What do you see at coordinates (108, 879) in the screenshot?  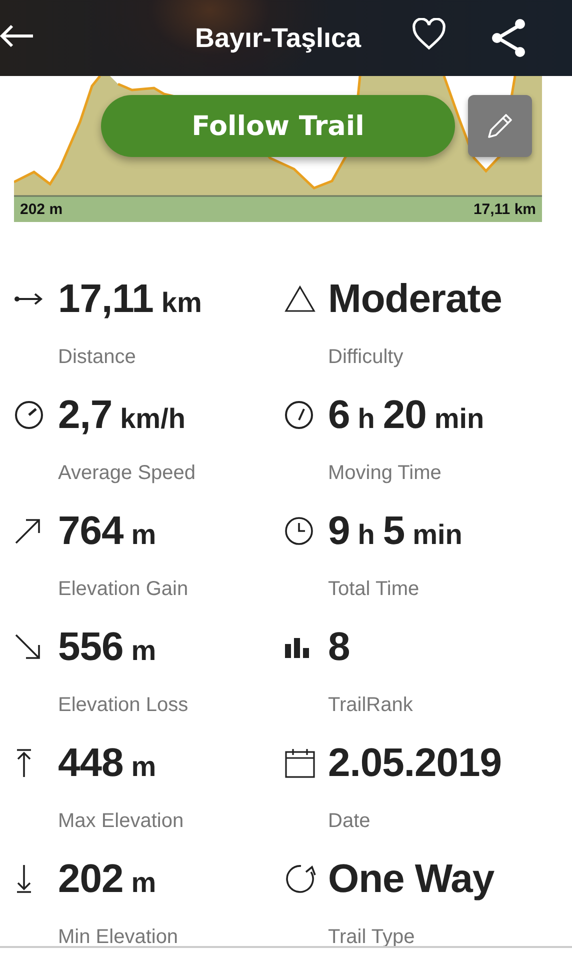 I see `stat-value: 202 m` at bounding box center [108, 879].